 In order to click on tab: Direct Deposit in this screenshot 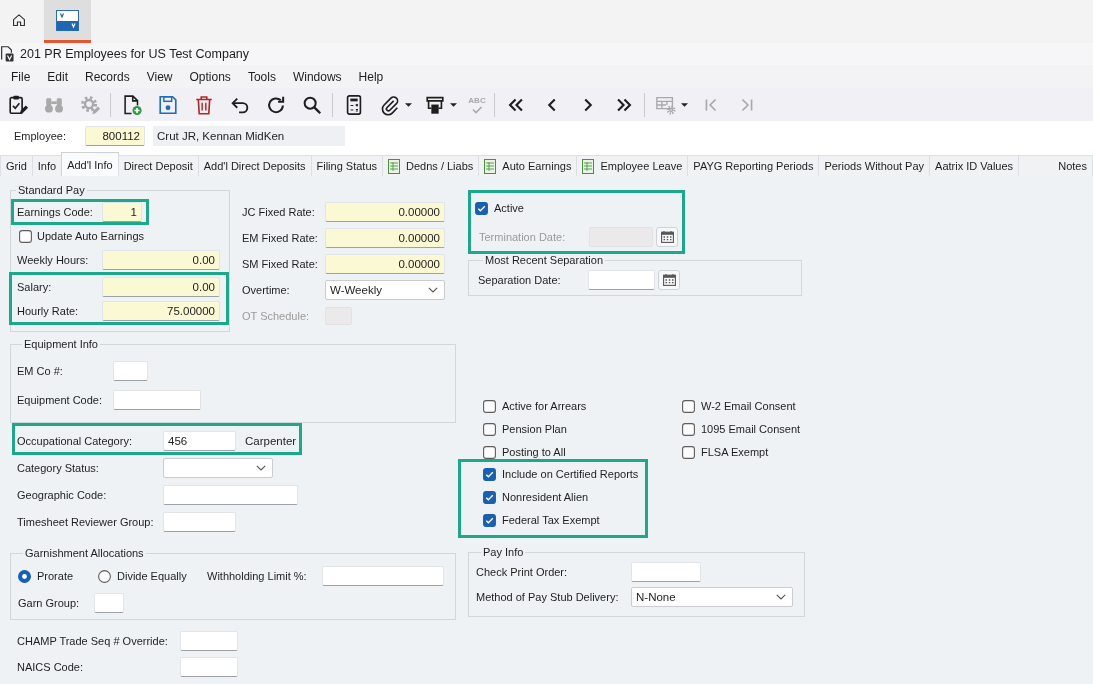, I will do `click(158, 165)`.